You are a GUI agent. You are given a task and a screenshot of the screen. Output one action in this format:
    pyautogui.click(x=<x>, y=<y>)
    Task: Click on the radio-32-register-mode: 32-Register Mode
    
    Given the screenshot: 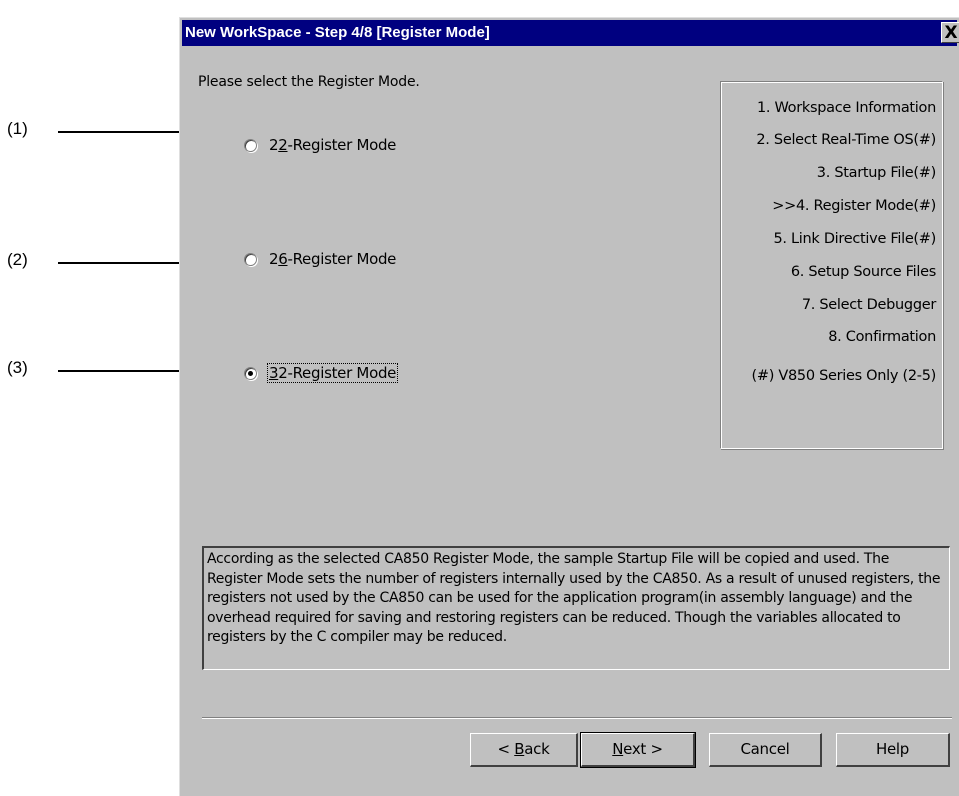 What is the action you would take?
    pyautogui.click(x=321, y=373)
    